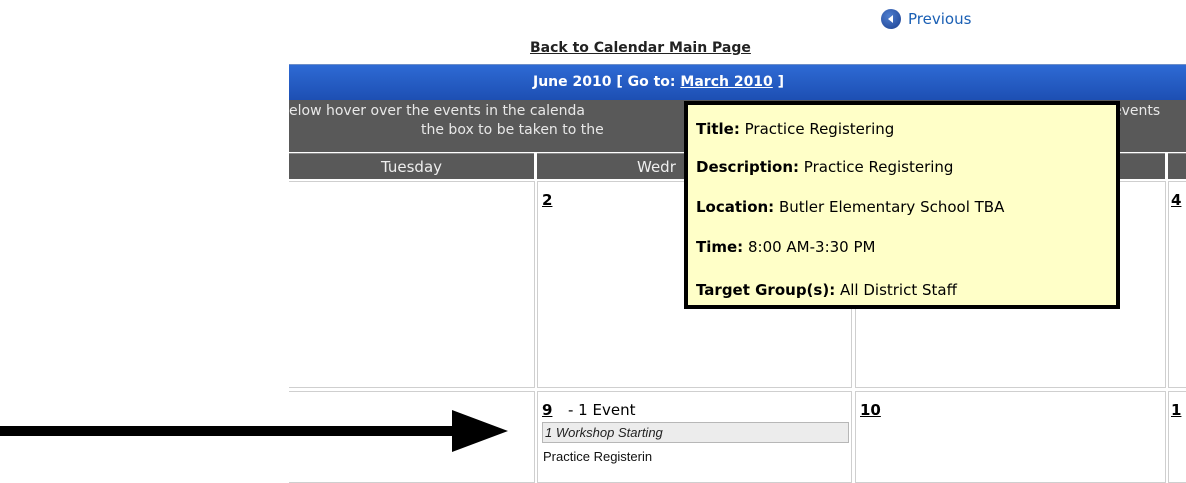  I want to click on tooltip-time-row: Time: 8:00 AM-3:30 PM, so click(785, 247).